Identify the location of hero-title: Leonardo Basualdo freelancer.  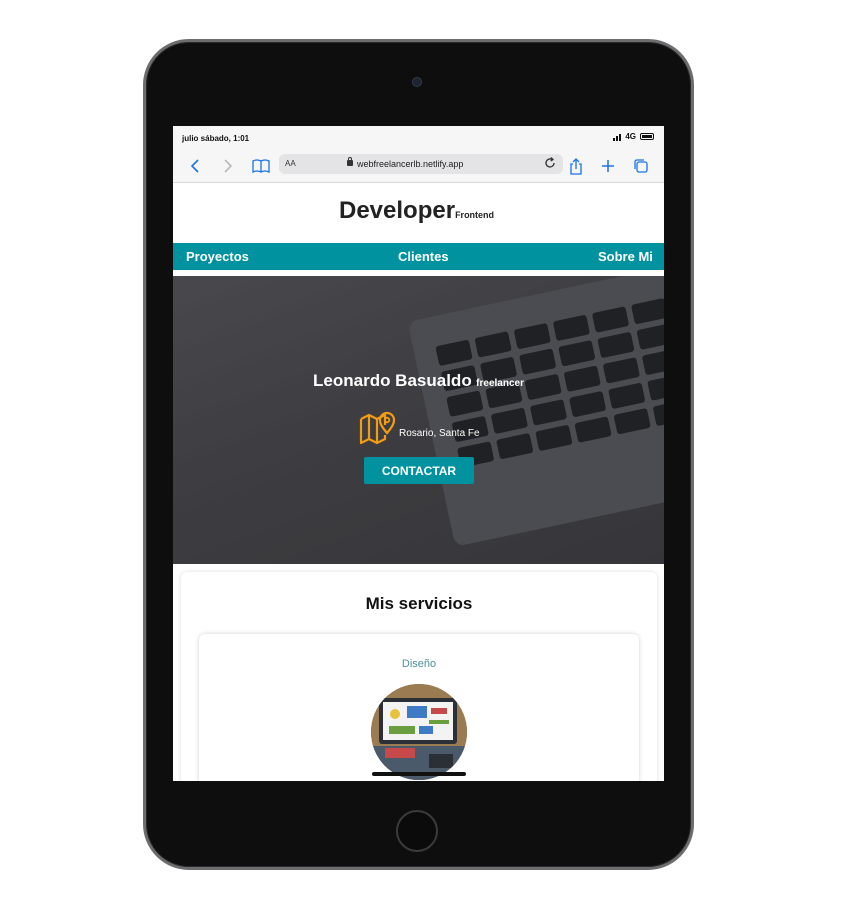
(418, 381).